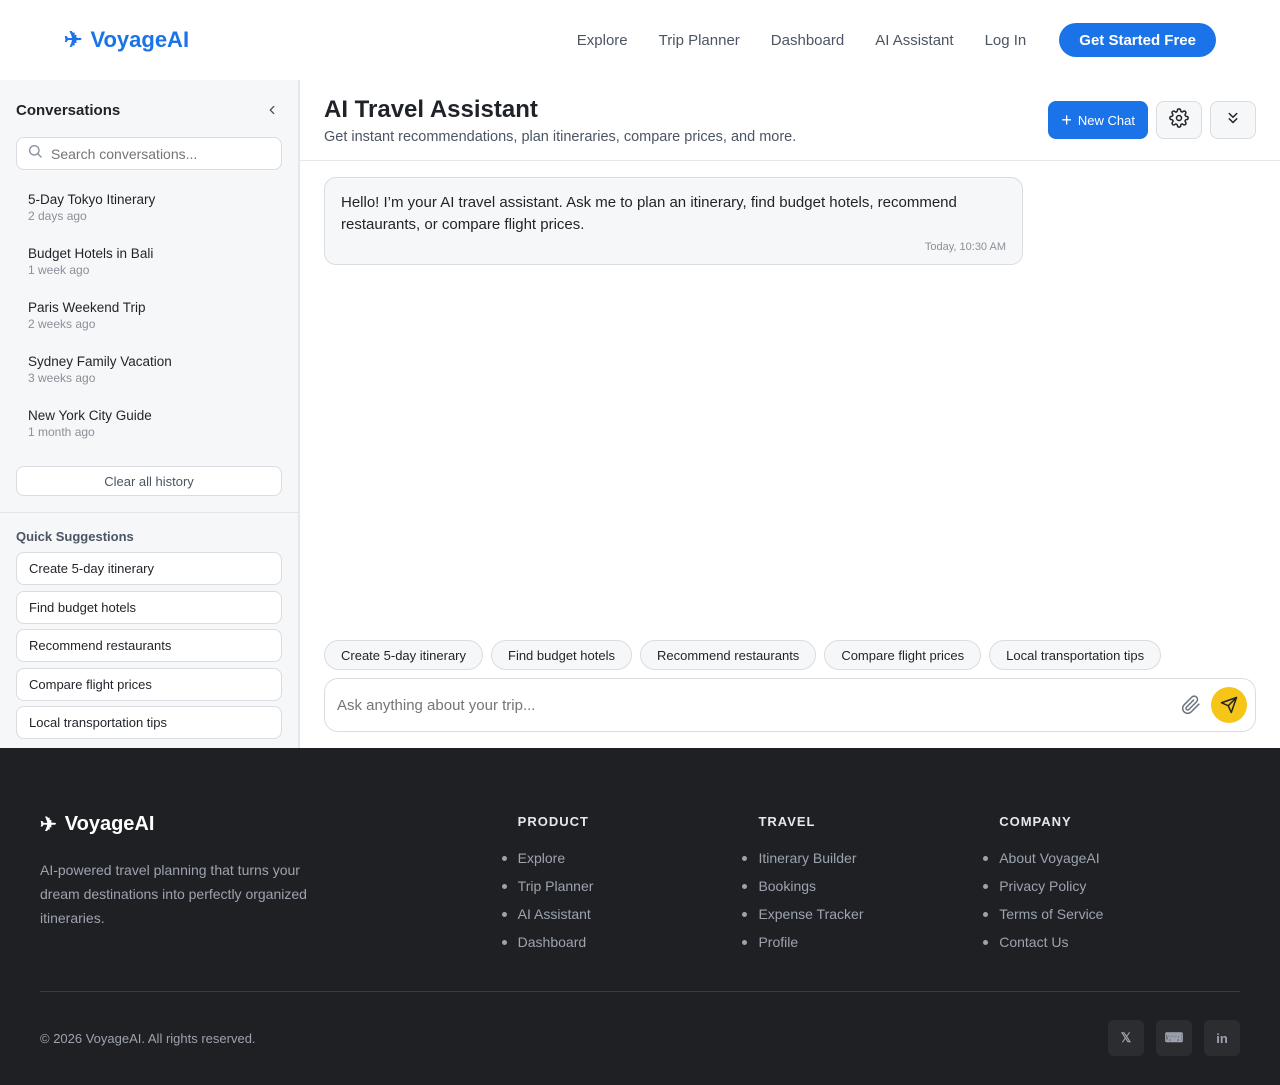 Image resolution: width=1280 pixels, height=1085 pixels. What do you see at coordinates (870, 886) in the screenshot?
I see `footer-link: Bookings` at bounding box center [870, 886].